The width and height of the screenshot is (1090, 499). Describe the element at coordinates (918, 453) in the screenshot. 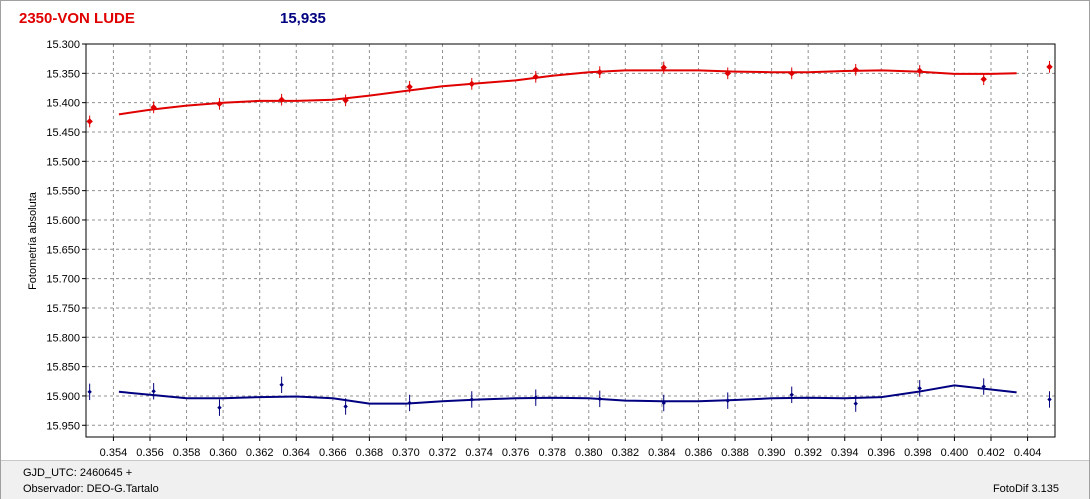

I see `x-tick-label: 0.398` at that location.